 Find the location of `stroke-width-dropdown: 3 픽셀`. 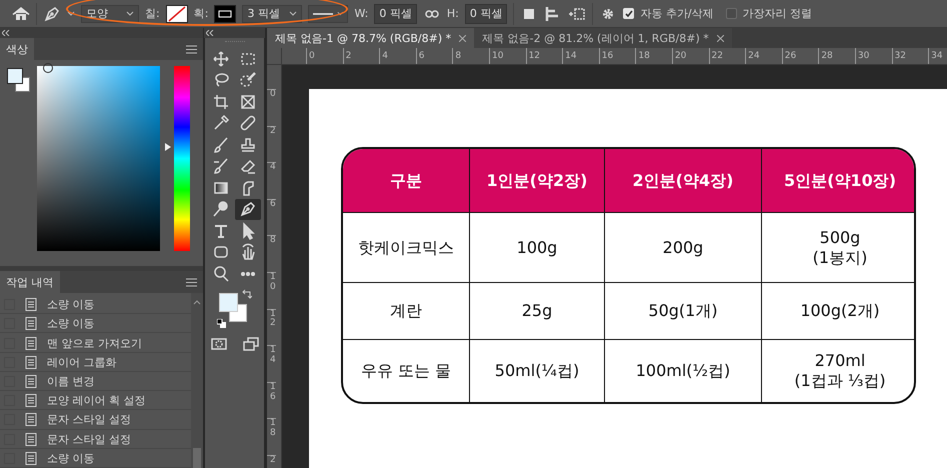

stroke-width-dropdown: 3 픽셀 is located at coordinates (272, 13).